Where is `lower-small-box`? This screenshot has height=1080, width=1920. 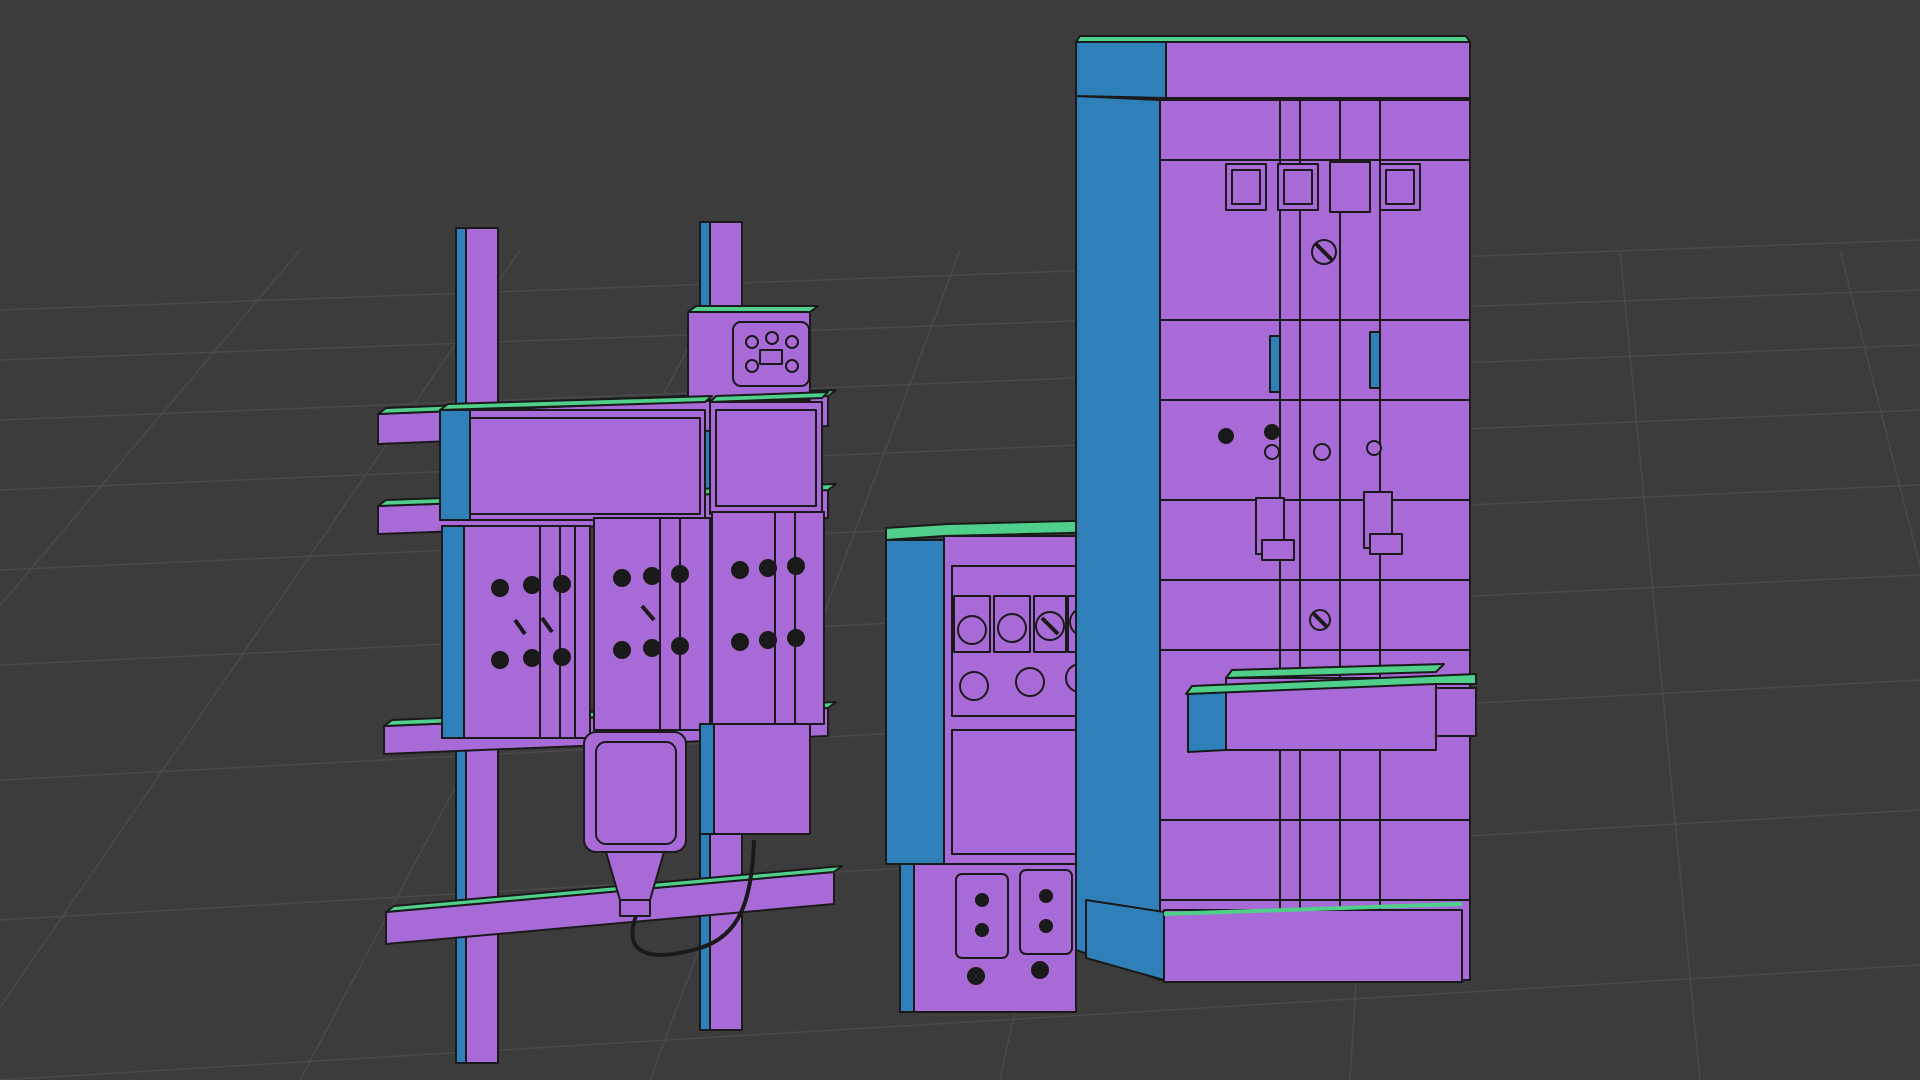 lower-small-box is located at coordinates (755, 779).